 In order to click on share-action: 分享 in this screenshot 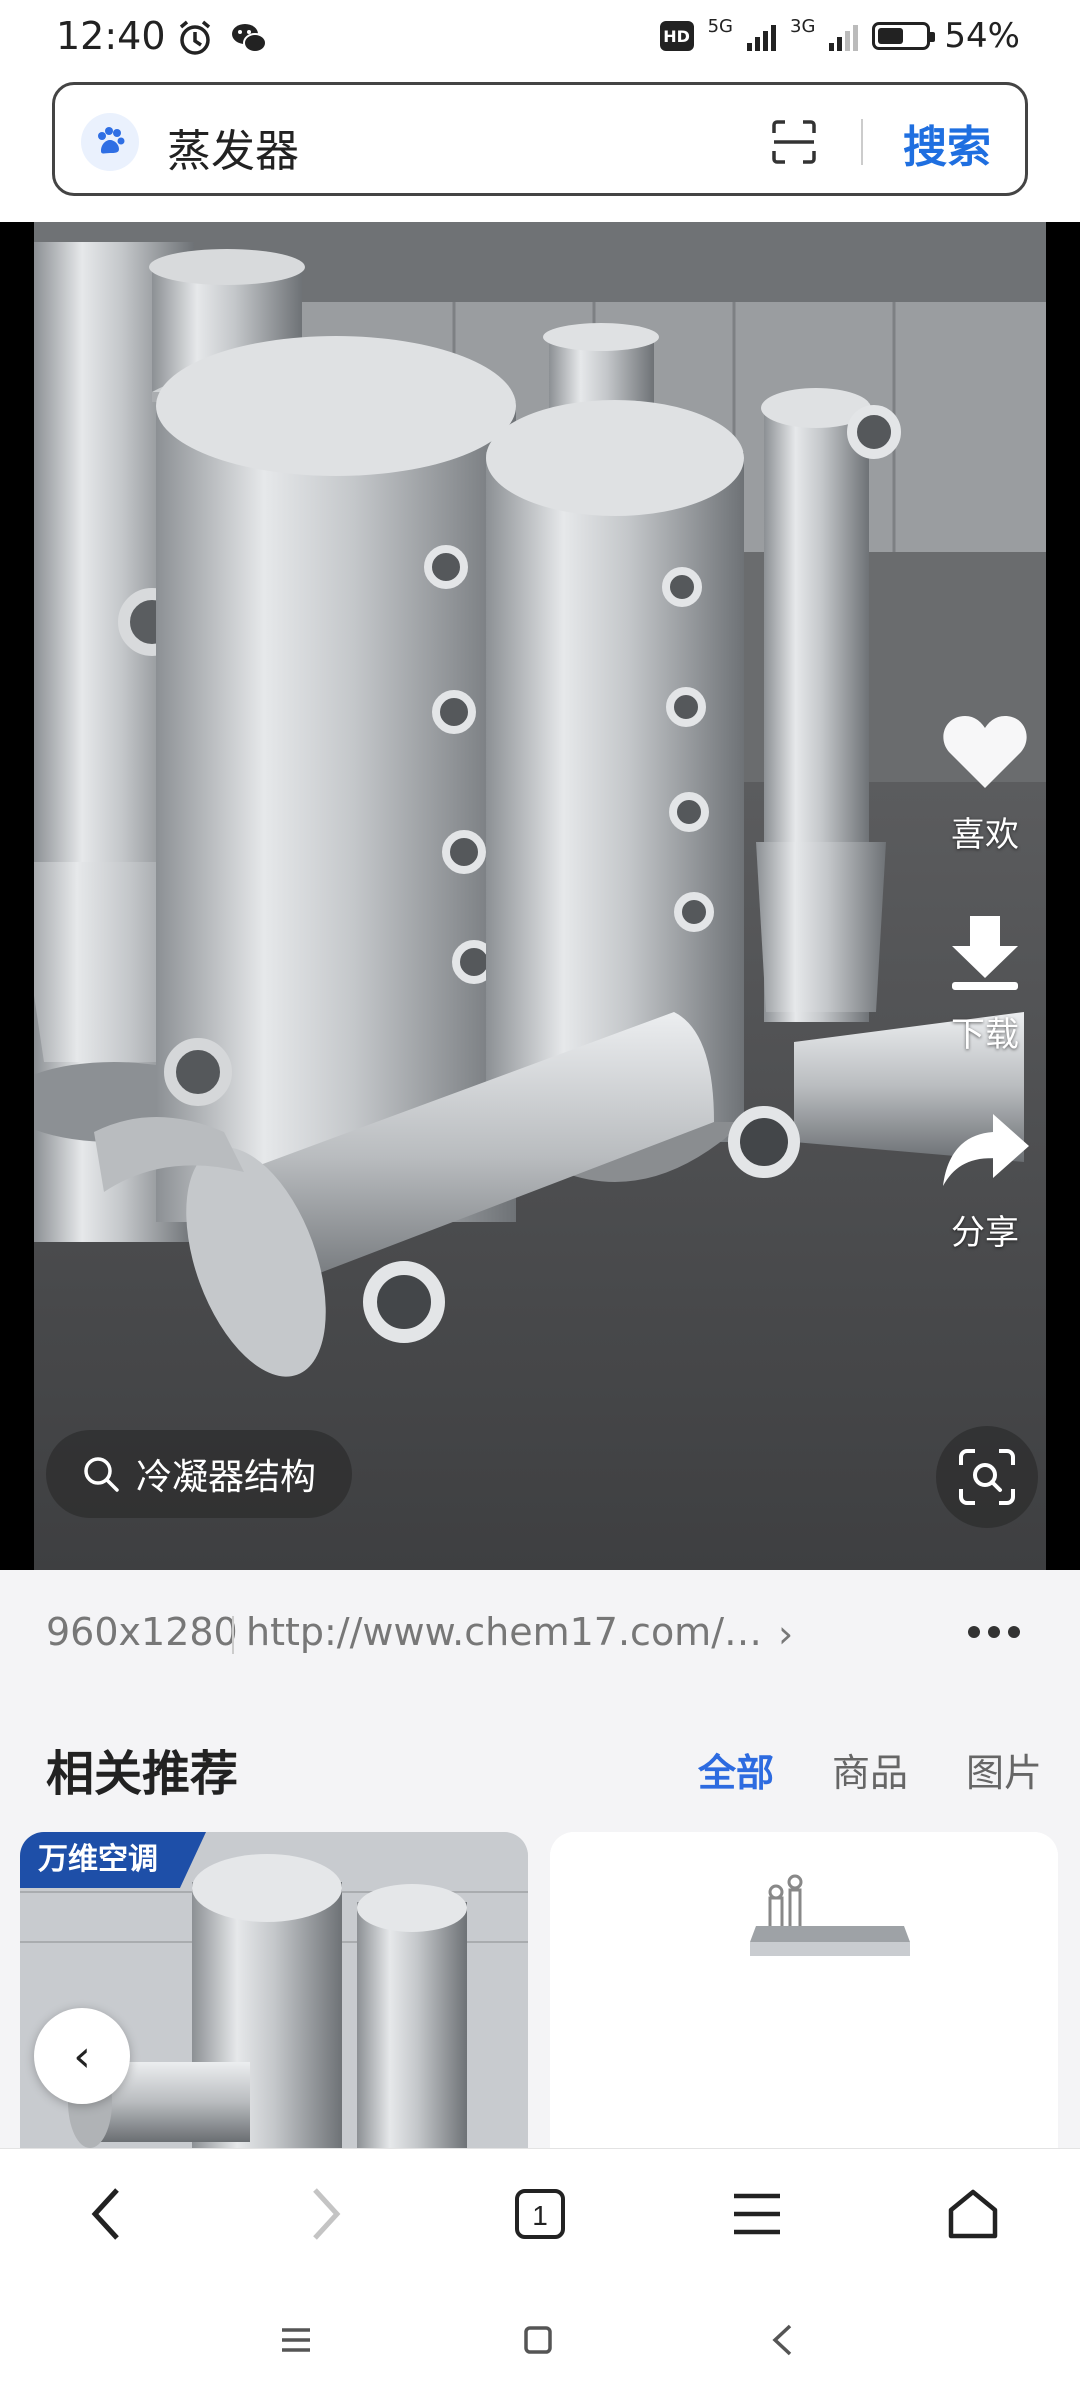, I will do `click(985, 1182)`.